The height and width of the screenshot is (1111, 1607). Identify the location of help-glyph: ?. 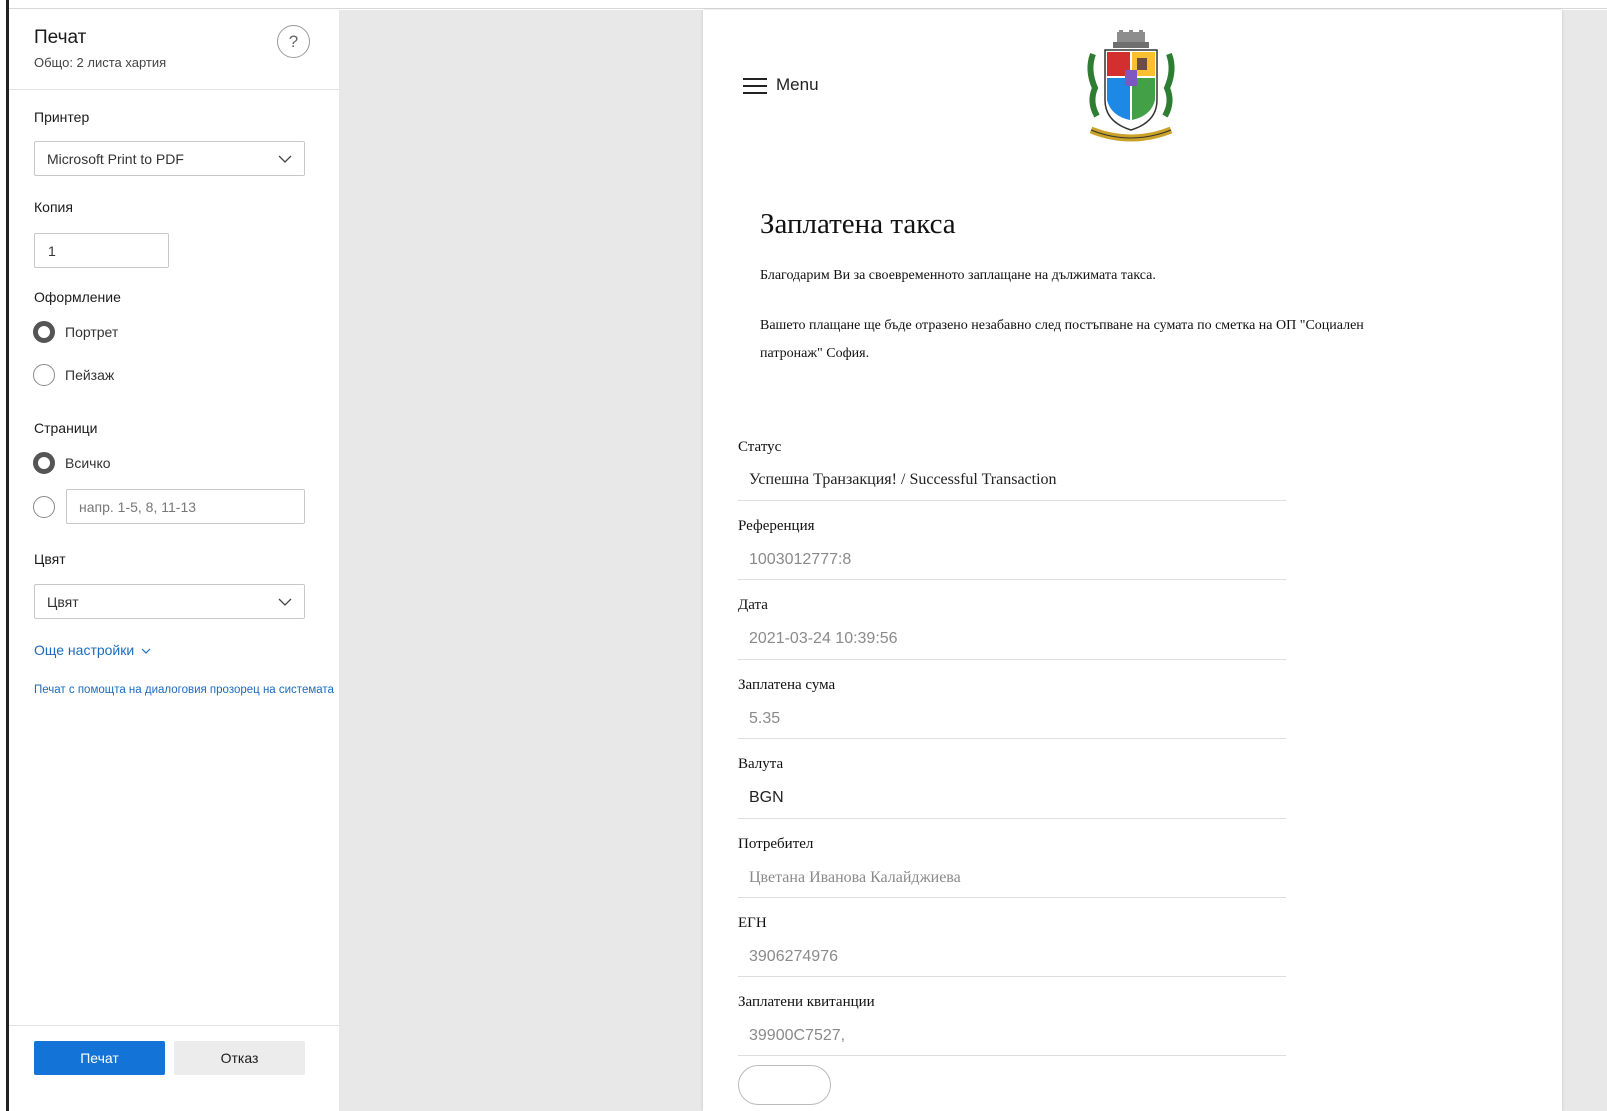
(293, 41).